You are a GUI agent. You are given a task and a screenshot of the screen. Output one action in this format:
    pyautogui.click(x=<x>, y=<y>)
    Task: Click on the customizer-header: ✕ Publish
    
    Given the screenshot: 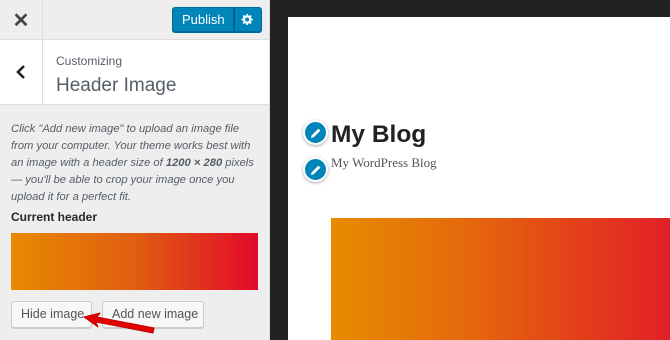 What is the action you would take?
    pyautogui.click(x=134, y=20)
    